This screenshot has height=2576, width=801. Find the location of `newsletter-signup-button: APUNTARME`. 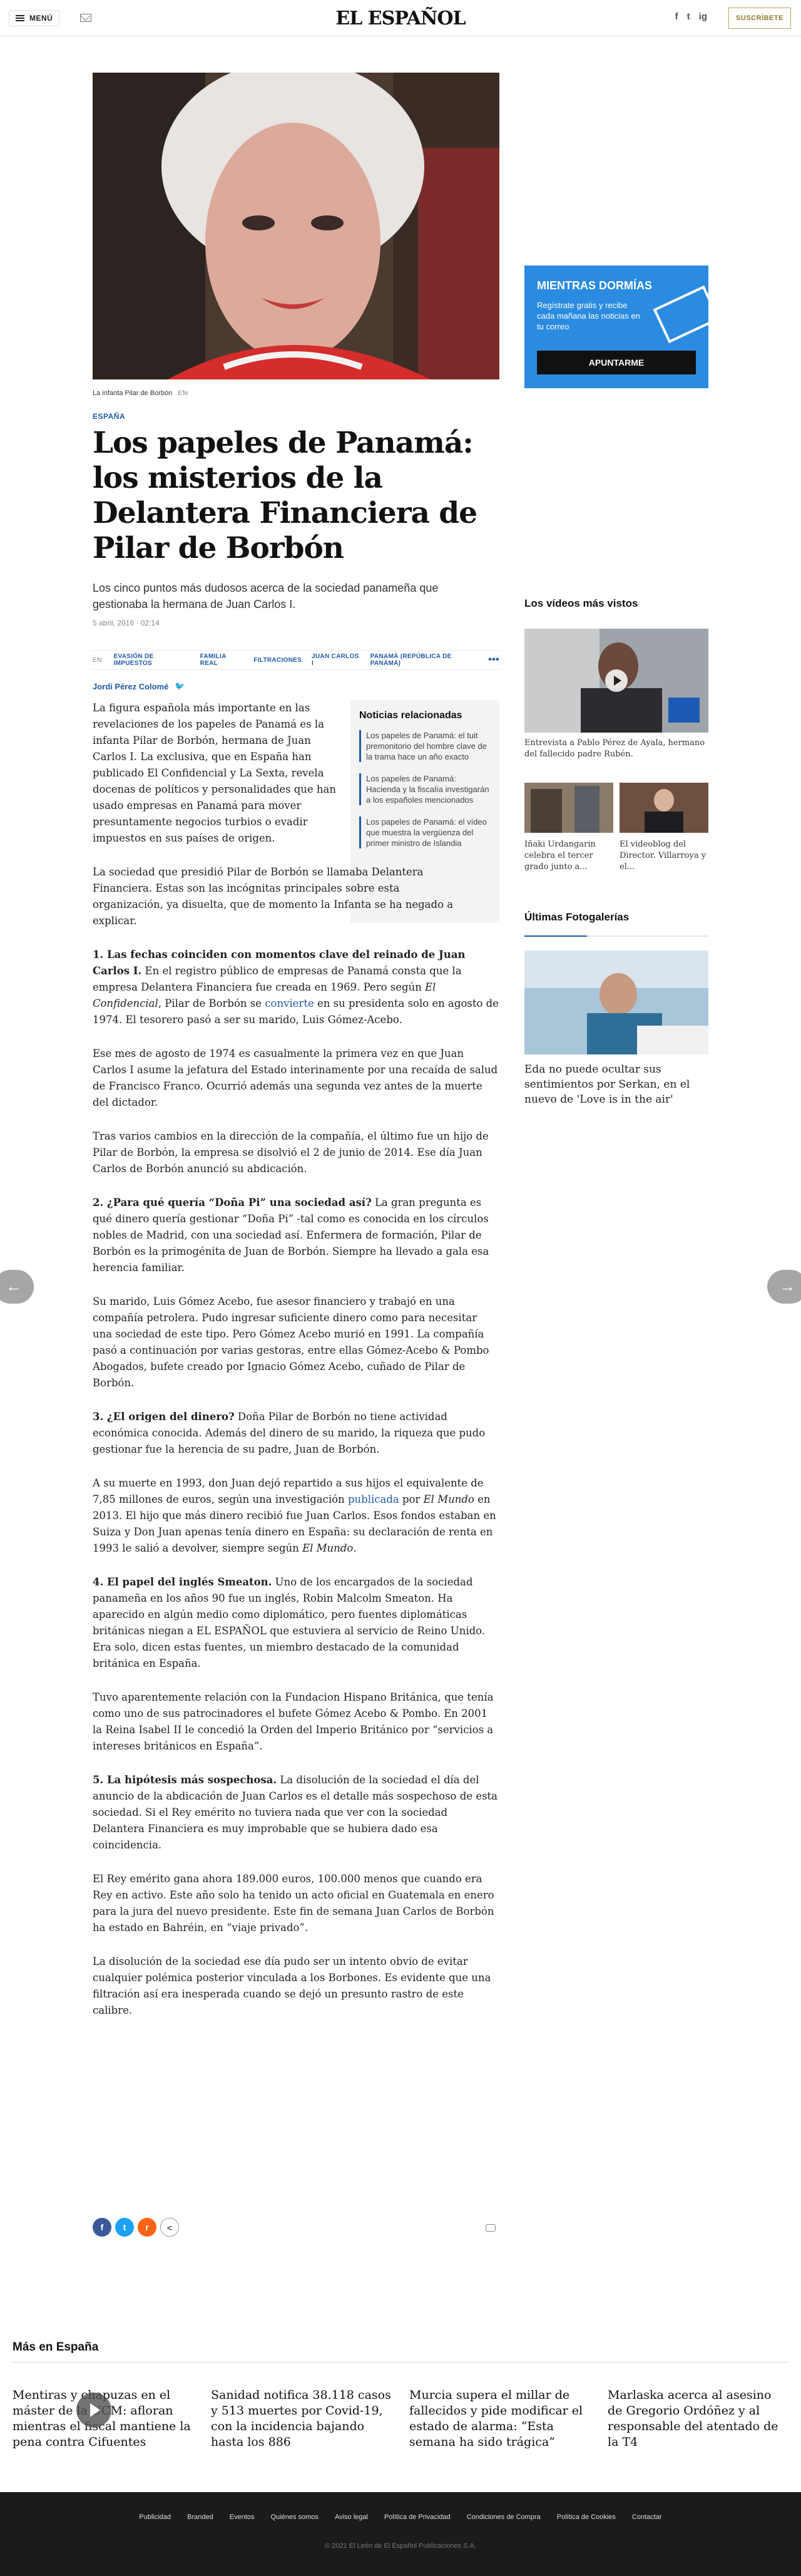

newsletter-signup-button: APUNTARME is located at coordinates (616, 363).